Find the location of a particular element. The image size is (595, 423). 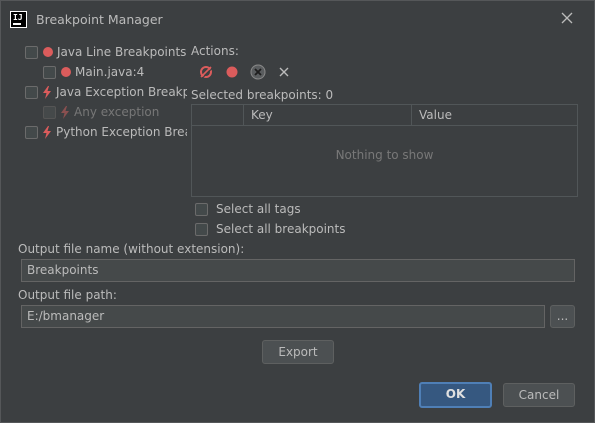

table-header: Key Value is located at coordinates (384, 115).